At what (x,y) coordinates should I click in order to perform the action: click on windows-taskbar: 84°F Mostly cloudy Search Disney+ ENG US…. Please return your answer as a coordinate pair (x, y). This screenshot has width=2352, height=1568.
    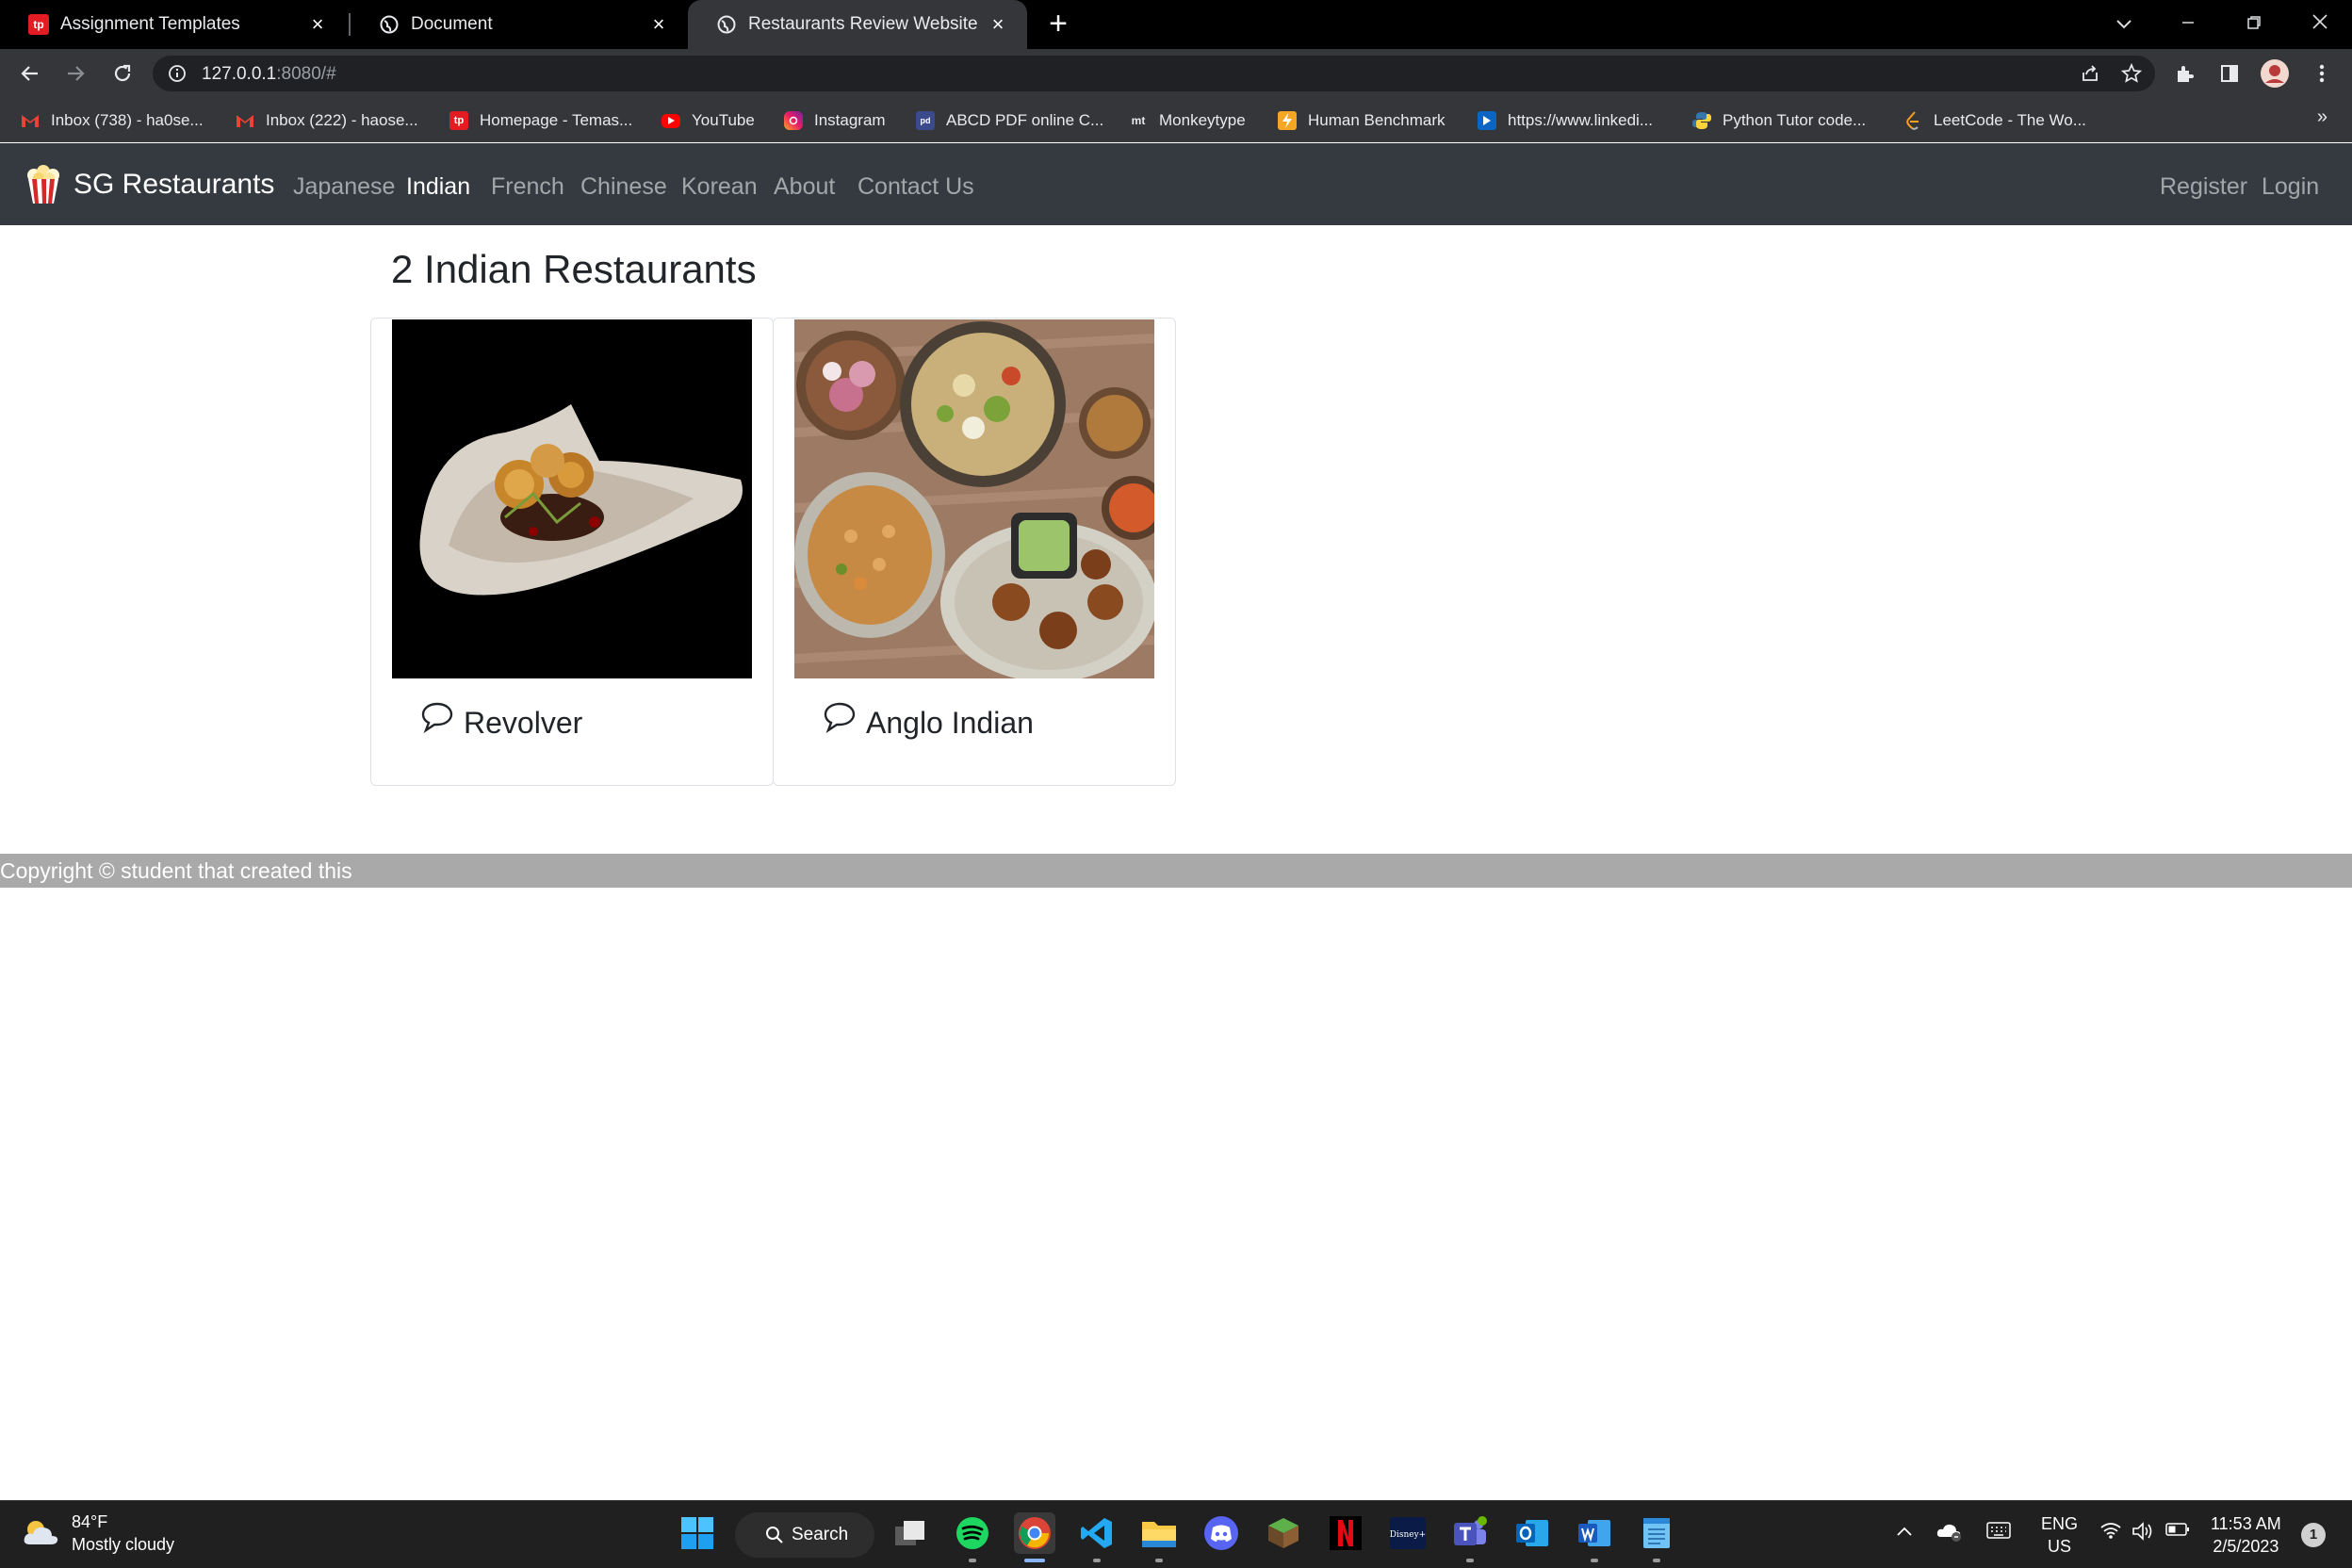
    Looking at the image, I should click on (1176, 1534).